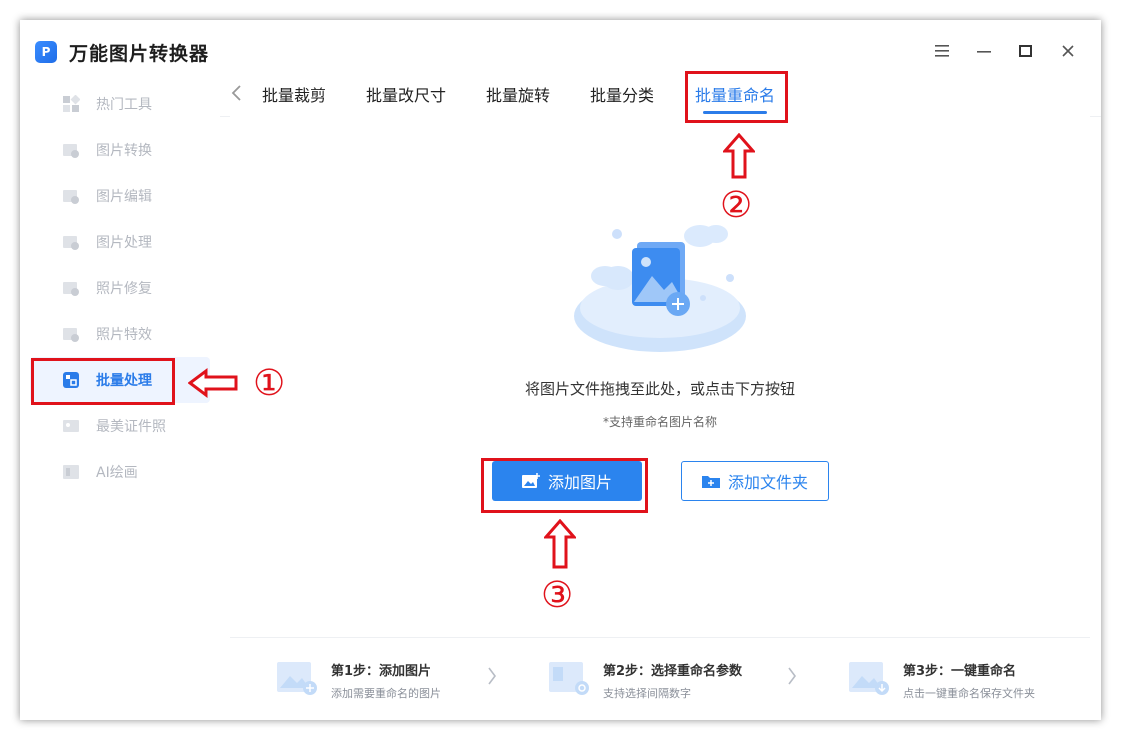 Image resolution: width=1122 pixels, height=742 pixels. I want to click on add-folder-button: 添加文件夹, so click(755, 481).